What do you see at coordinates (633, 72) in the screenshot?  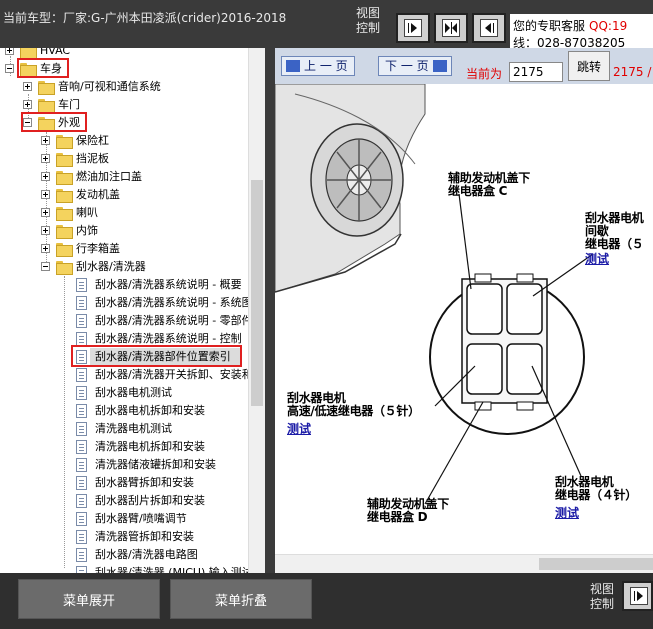 I see `page-total: 2175 / 2` at bounding box center [633, 72].